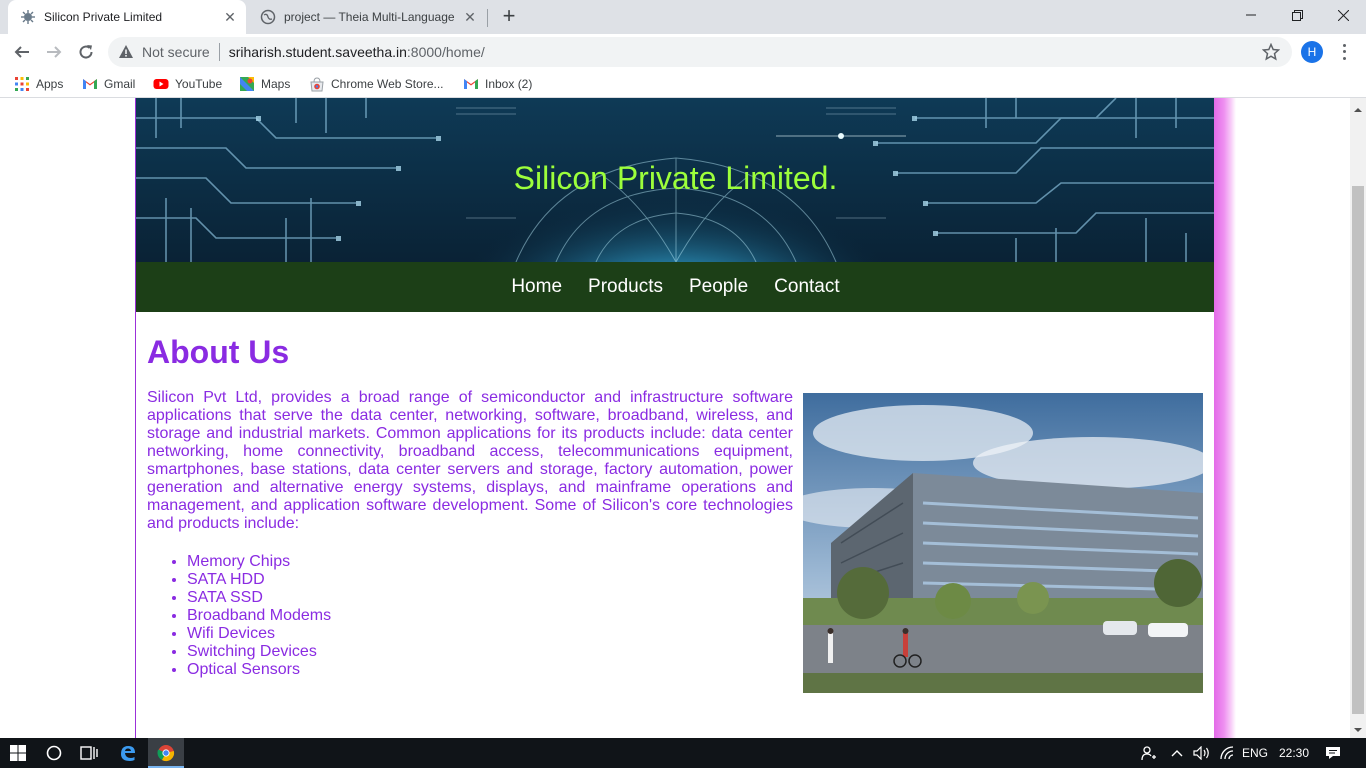 The width and height of the screenshot is (1366, 768). I want to click on about-heading: About Us, so click(218, 352).